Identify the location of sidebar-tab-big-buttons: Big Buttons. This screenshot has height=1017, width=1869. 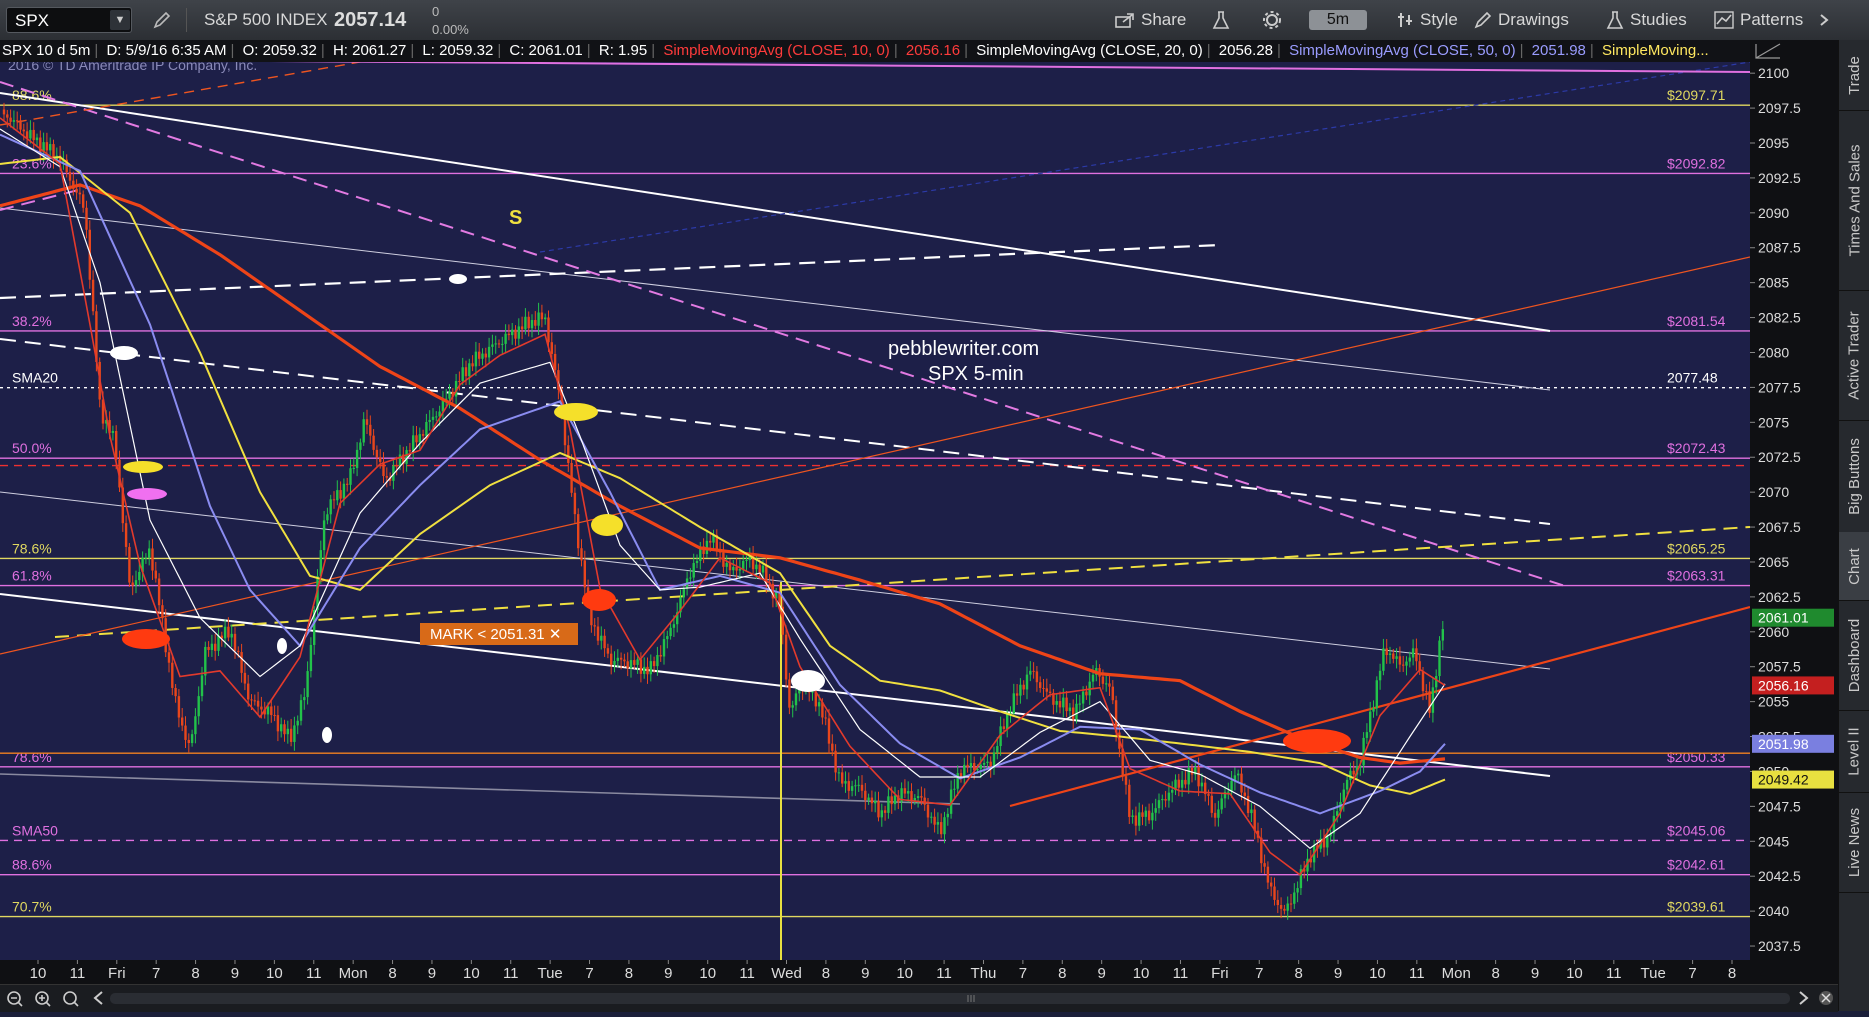
(1854, 476).